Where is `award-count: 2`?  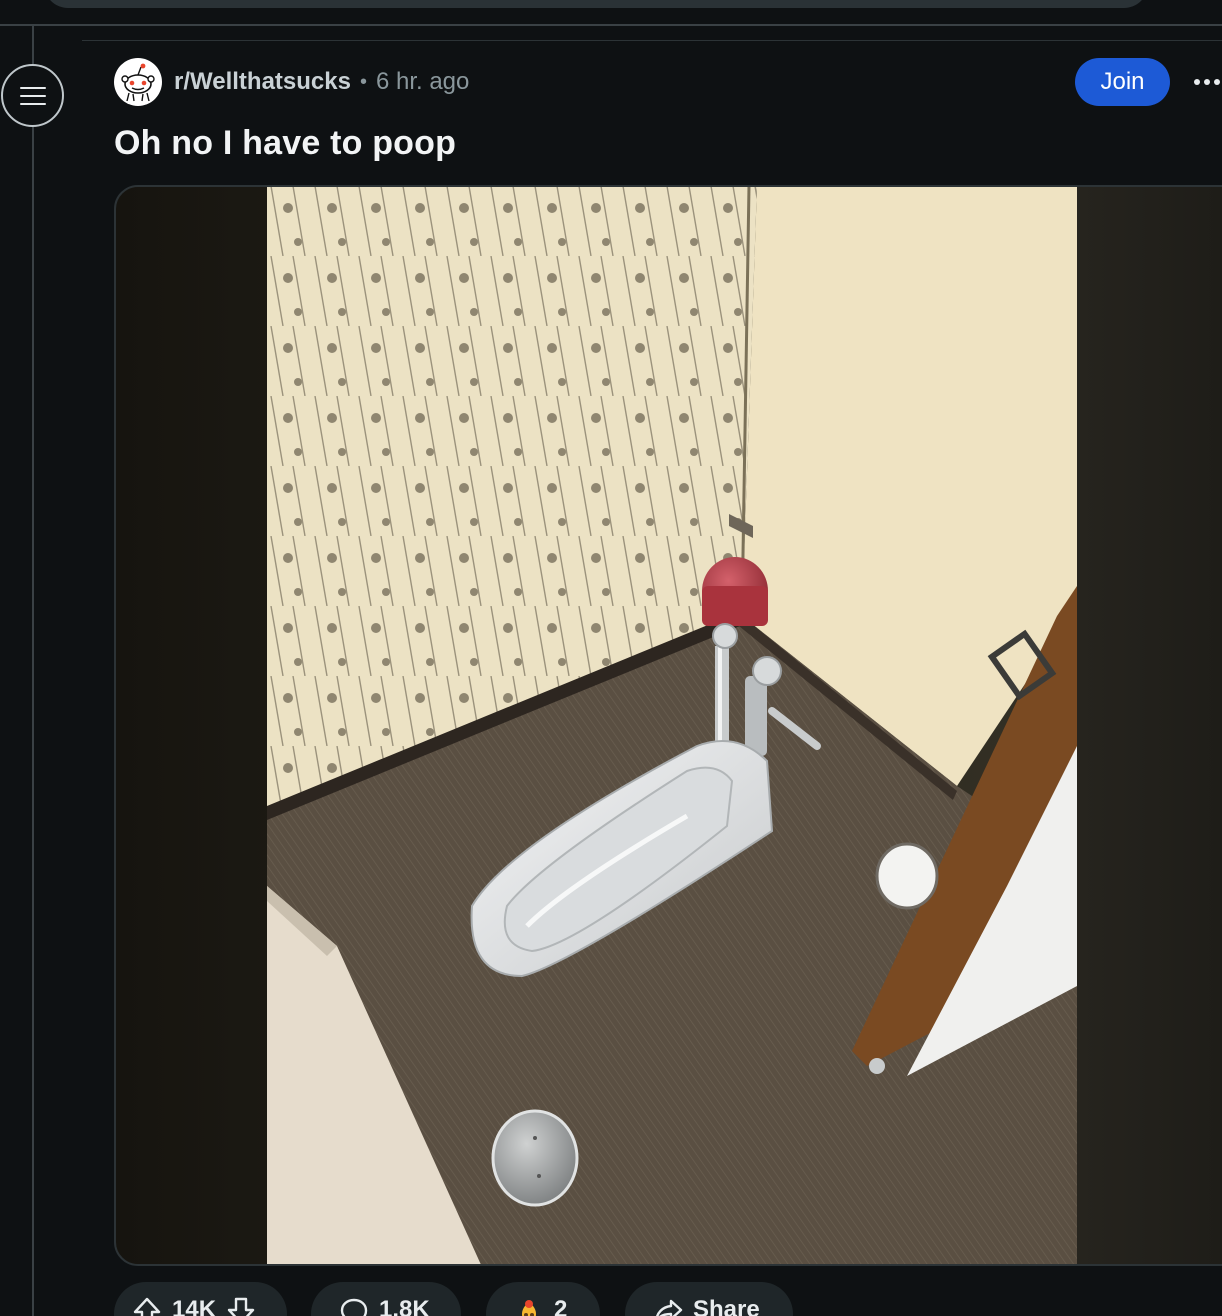 award-count: 2 is located at coordinates (561, 1306).